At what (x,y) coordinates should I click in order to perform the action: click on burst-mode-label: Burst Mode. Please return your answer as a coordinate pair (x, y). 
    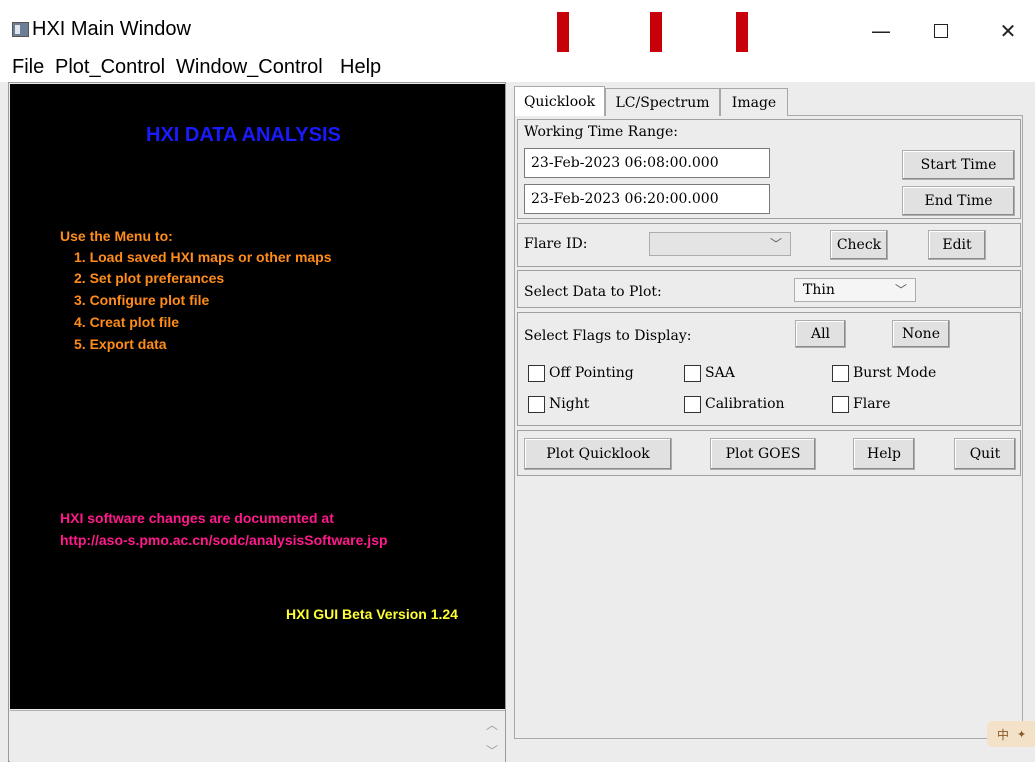
    Looking at the image, I should click on (895, 373).